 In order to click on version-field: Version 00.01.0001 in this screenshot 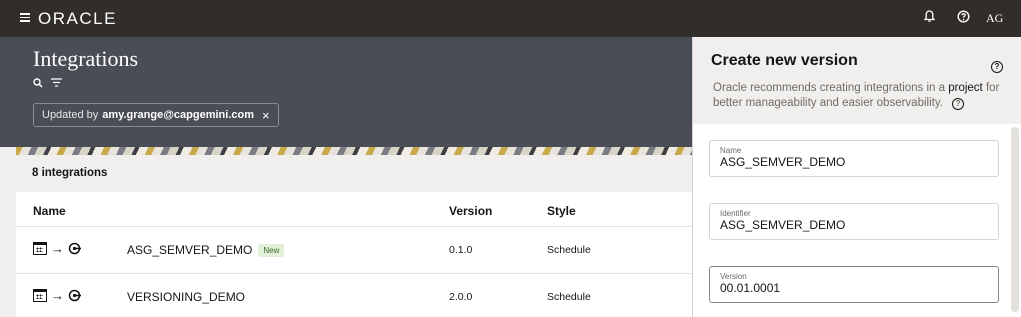, I will do `click(854, 284)`.